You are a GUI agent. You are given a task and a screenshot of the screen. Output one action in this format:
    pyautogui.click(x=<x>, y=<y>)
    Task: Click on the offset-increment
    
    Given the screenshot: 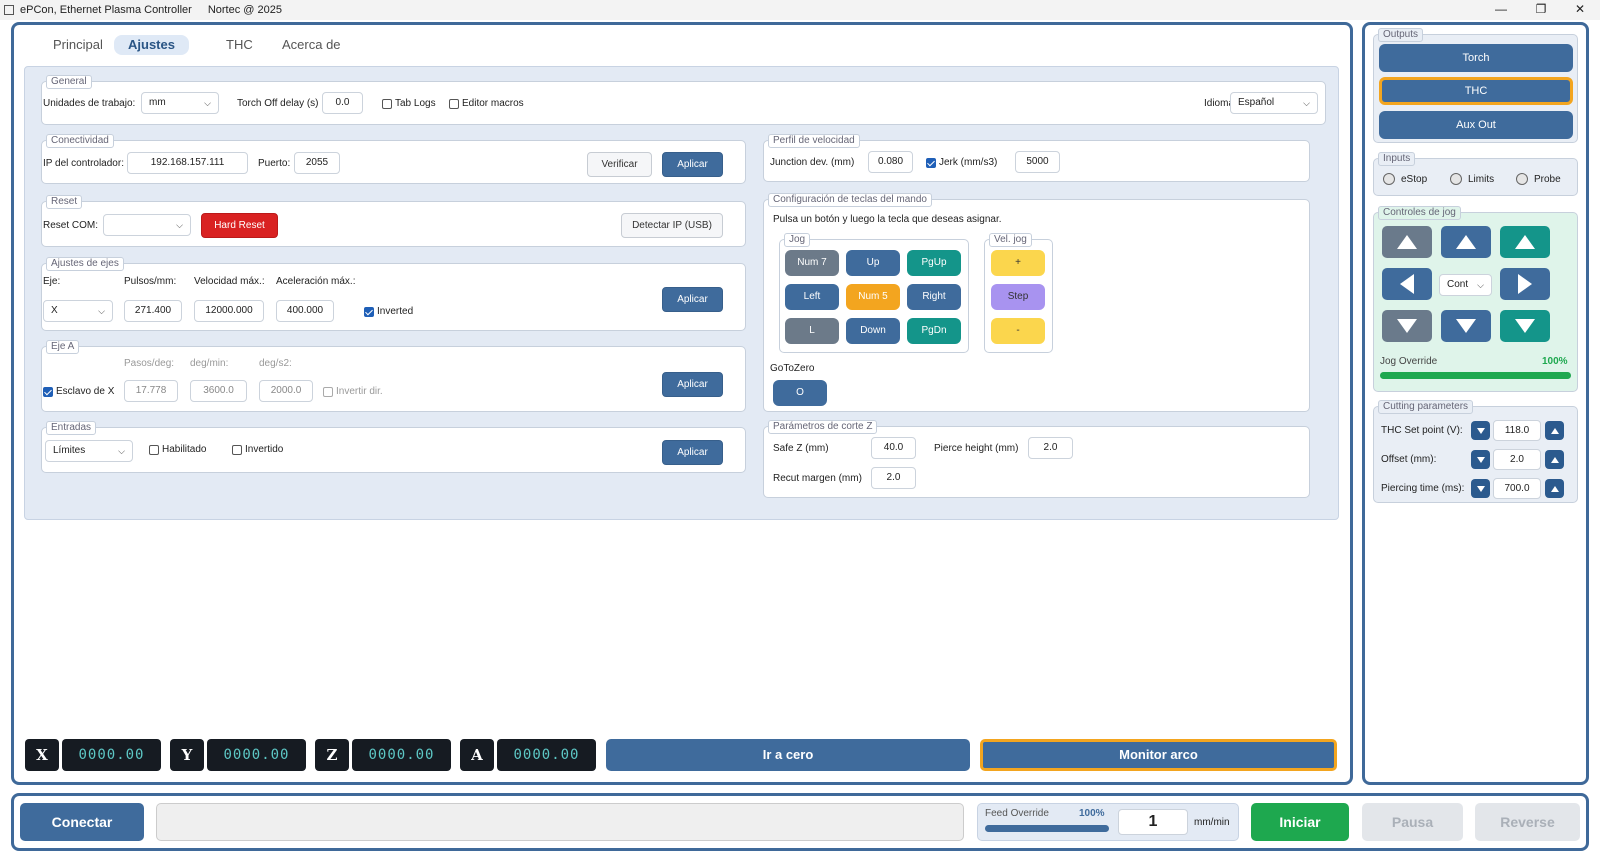 What is the action you would take?
    pyautogui.click(x=1554, y=459)
    